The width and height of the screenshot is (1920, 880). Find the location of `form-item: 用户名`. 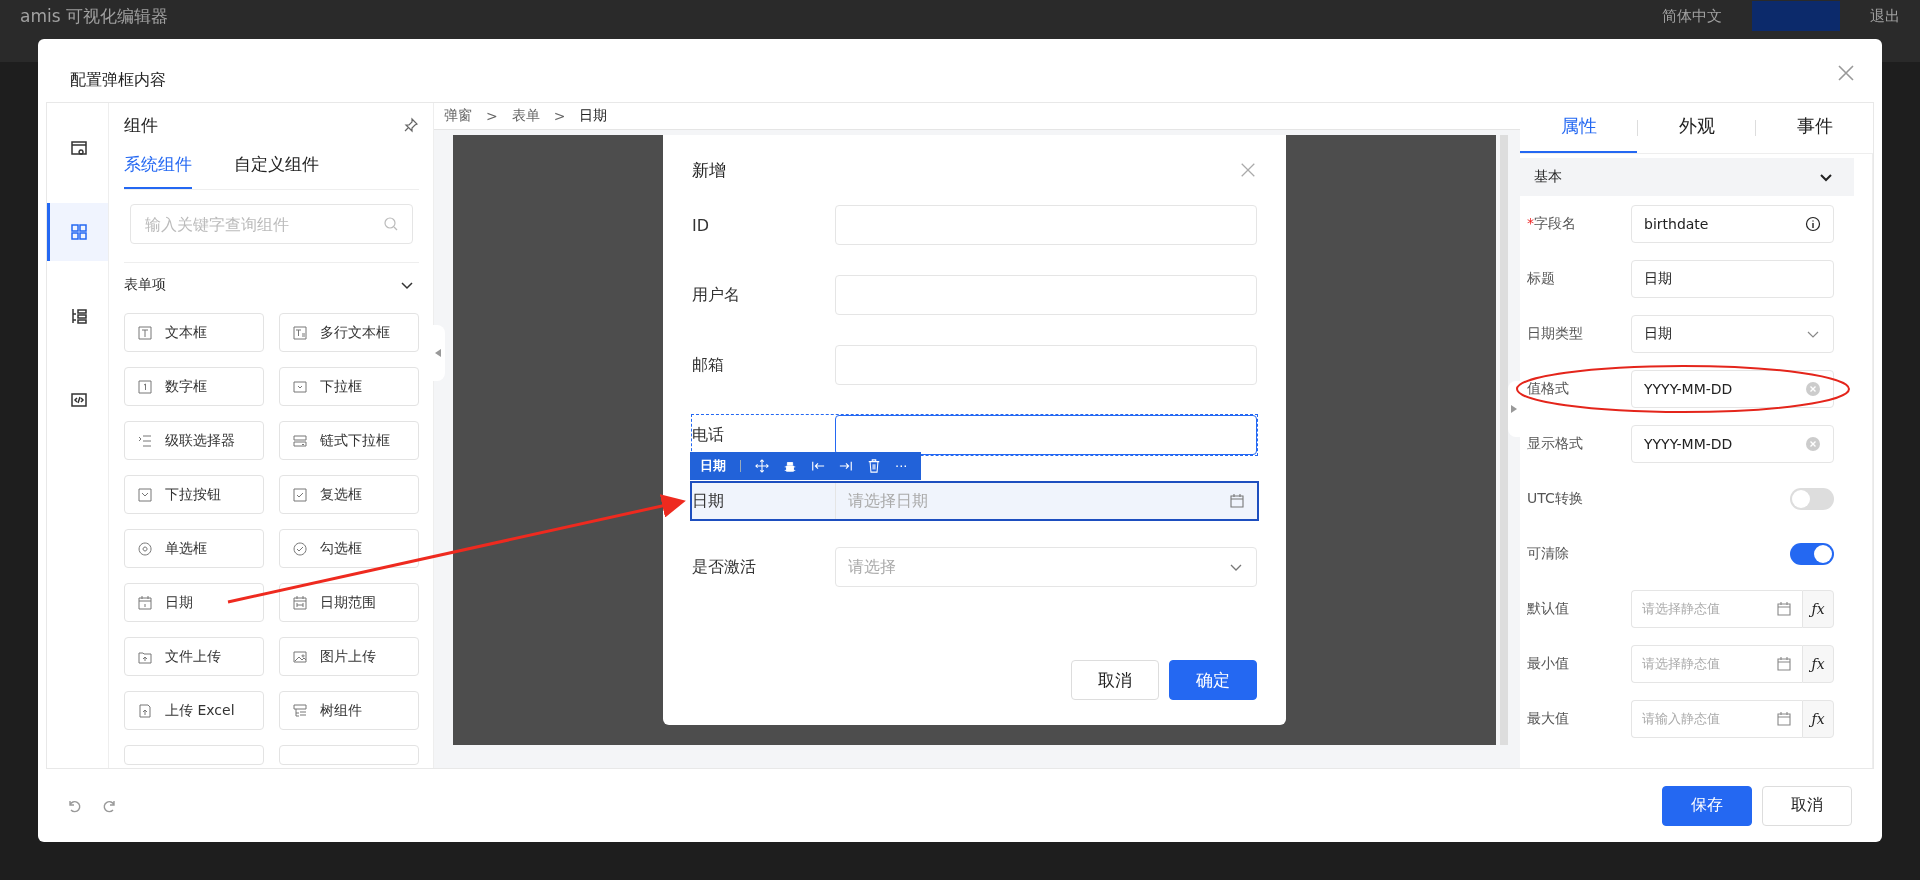

form-item: 用户名 is located at coordinates (974, 295).